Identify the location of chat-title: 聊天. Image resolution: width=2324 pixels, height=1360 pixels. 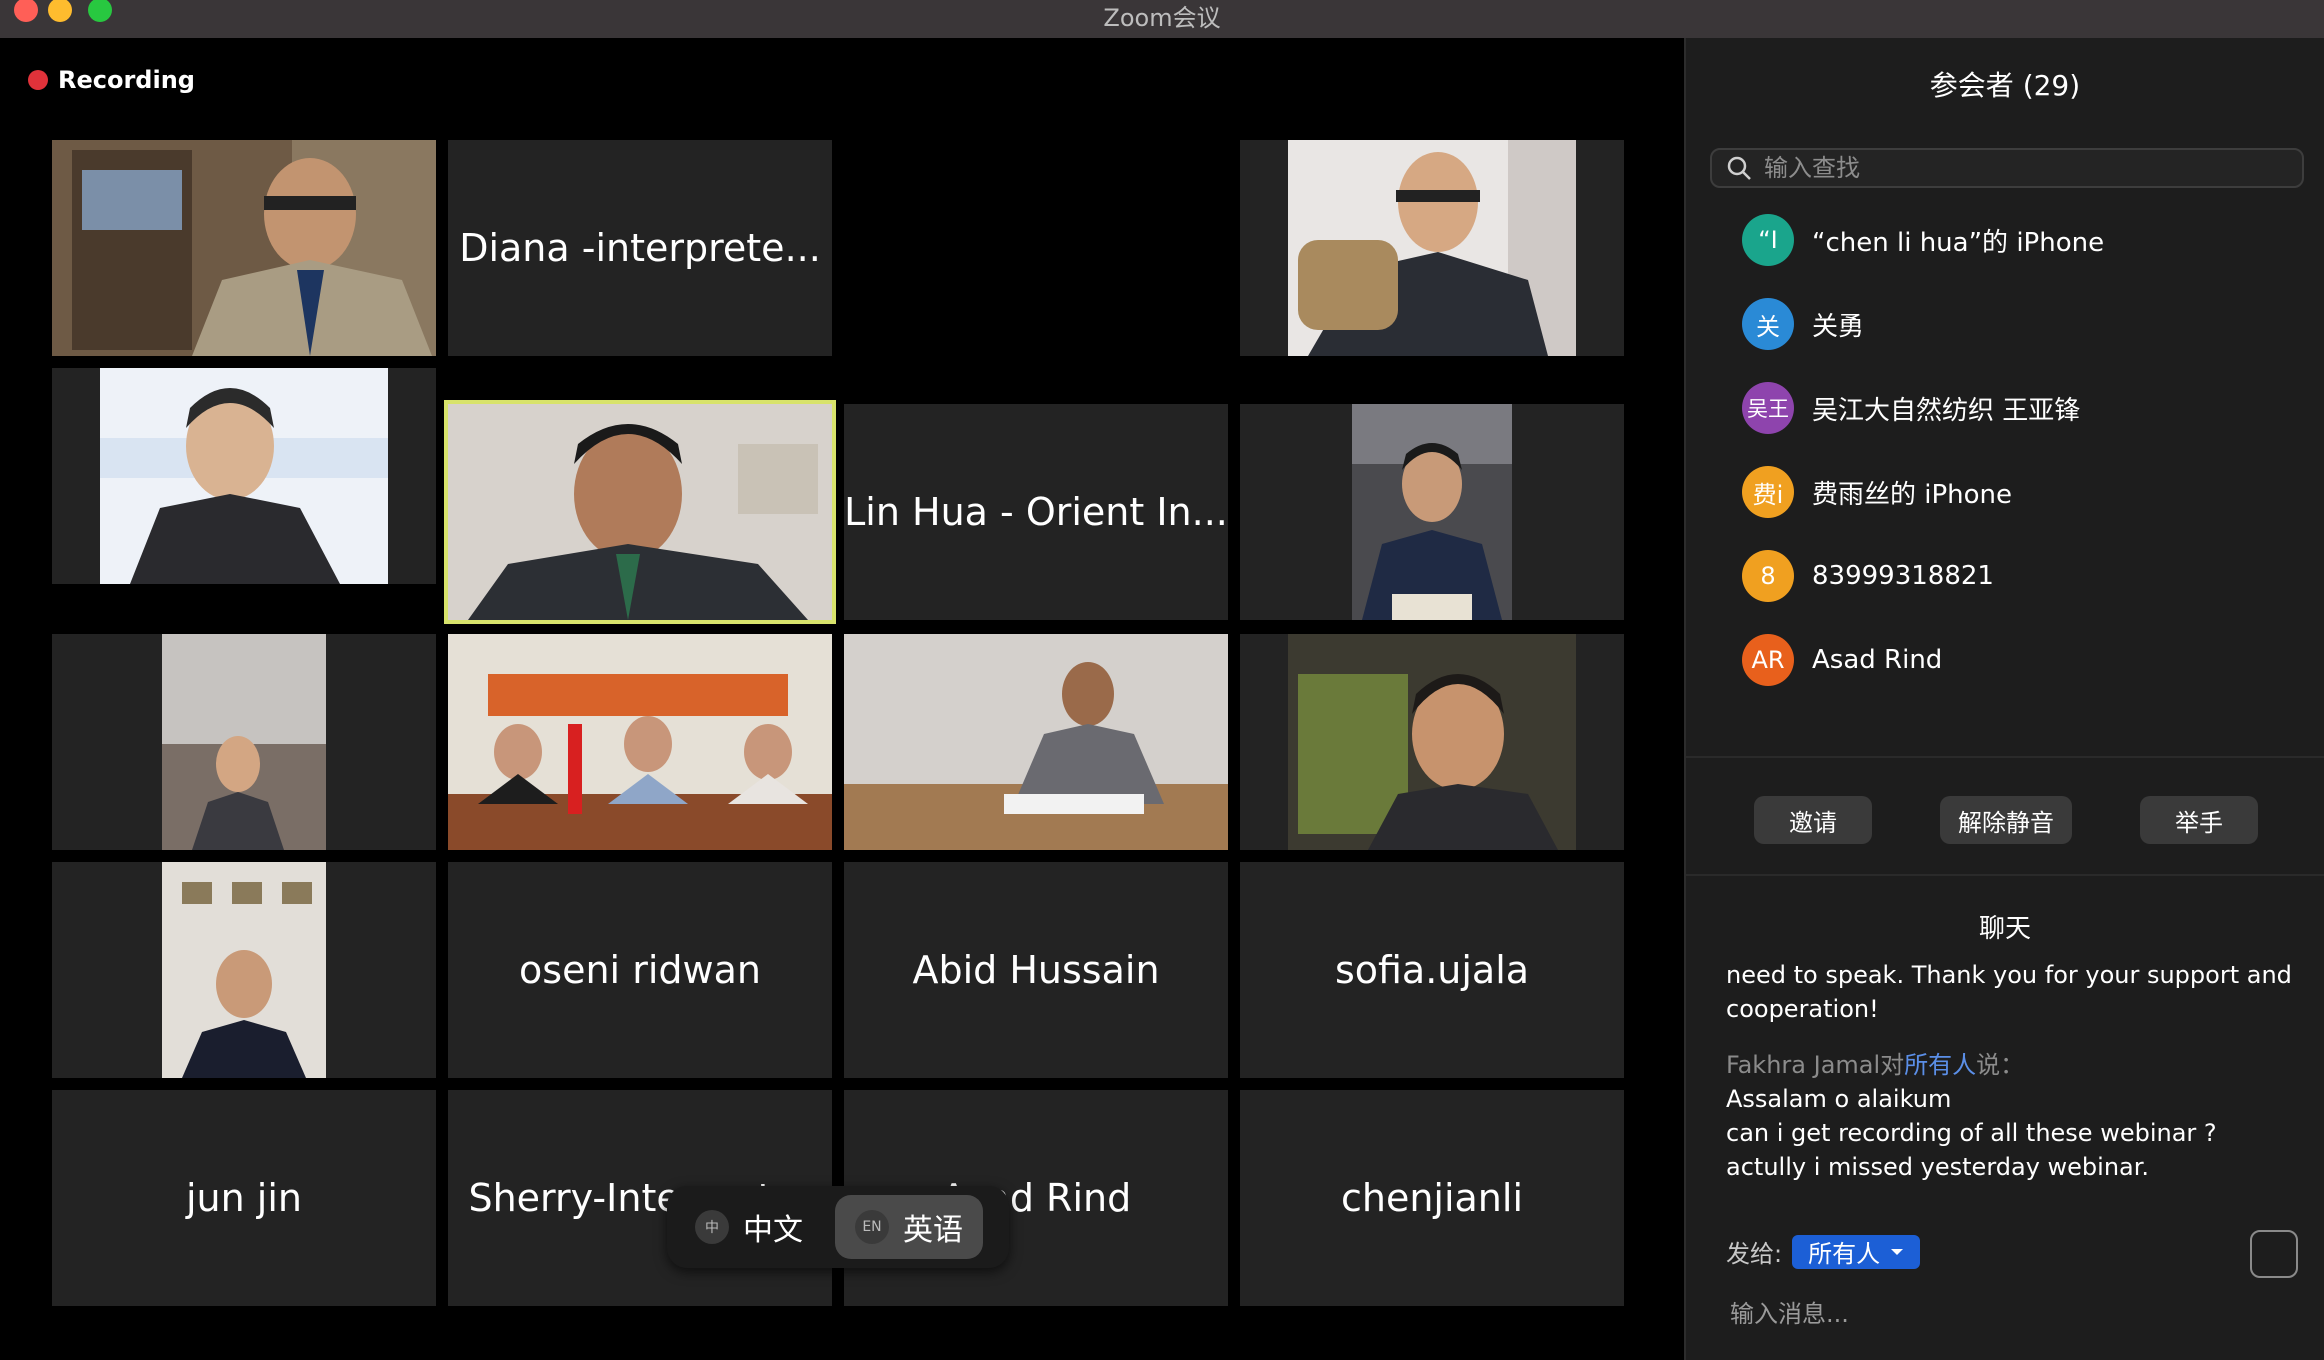
(2004, 929).